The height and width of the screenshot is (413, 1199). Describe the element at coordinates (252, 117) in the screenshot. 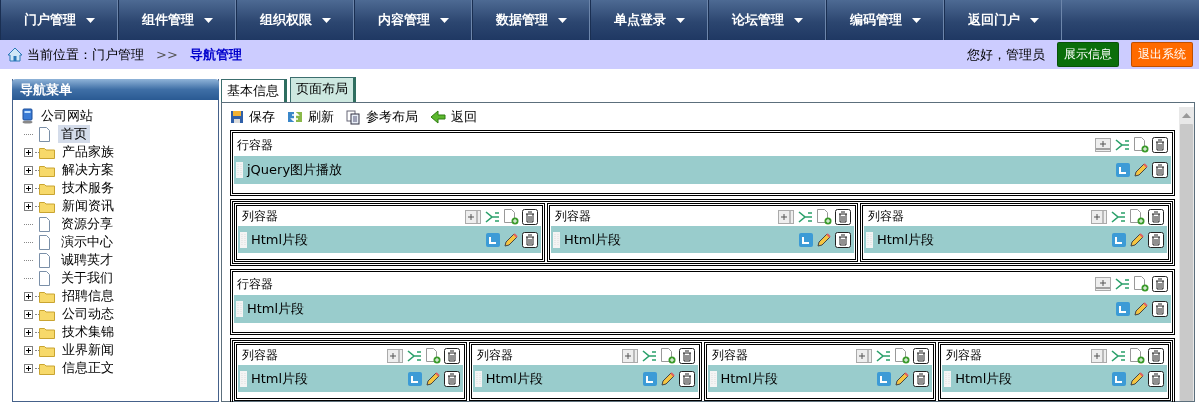

I see `toolbar-button: 保存` at that location.